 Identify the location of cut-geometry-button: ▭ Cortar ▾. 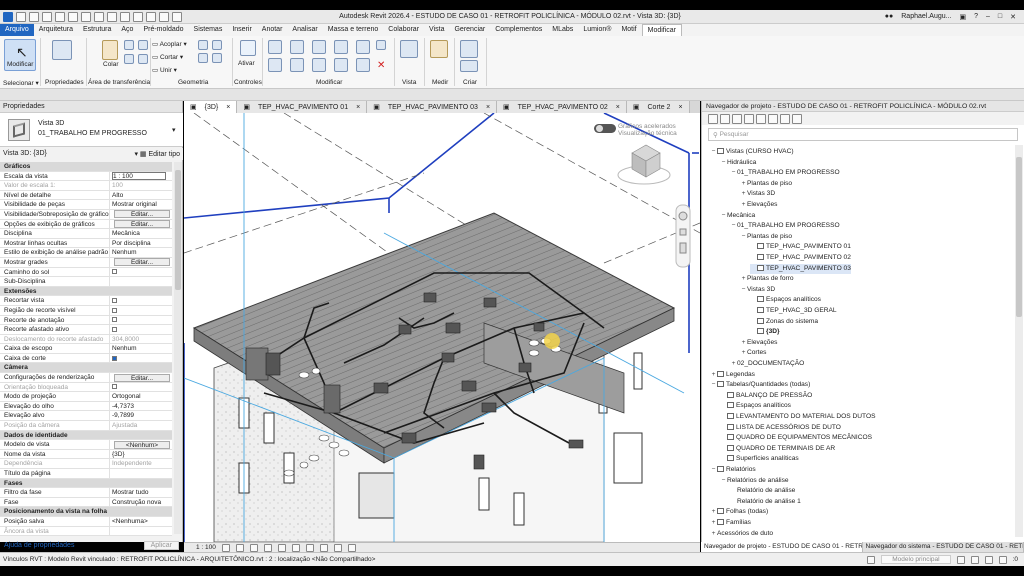
(167, 57).